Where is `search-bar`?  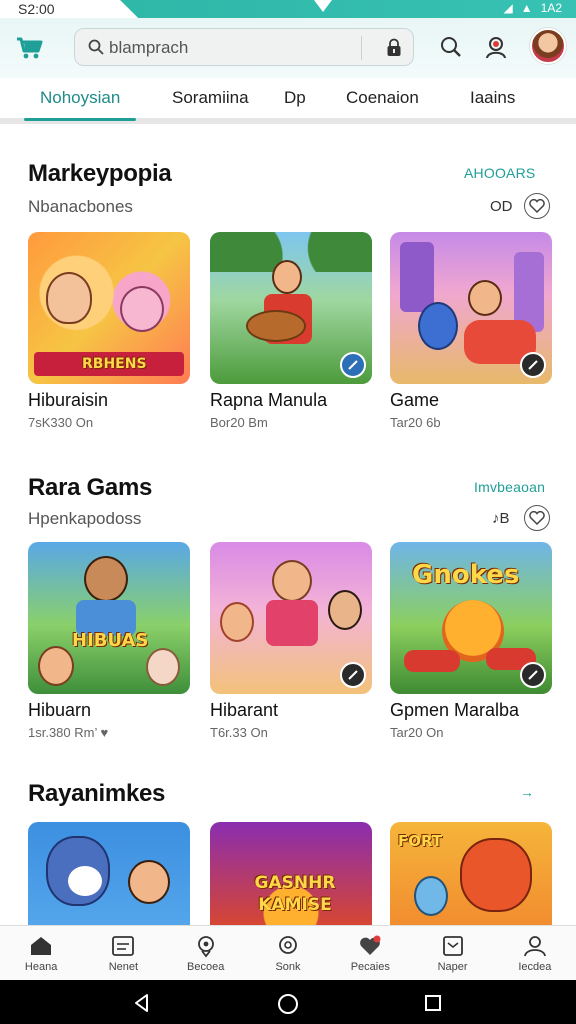
search-bar is located at coordinates (244, 47).